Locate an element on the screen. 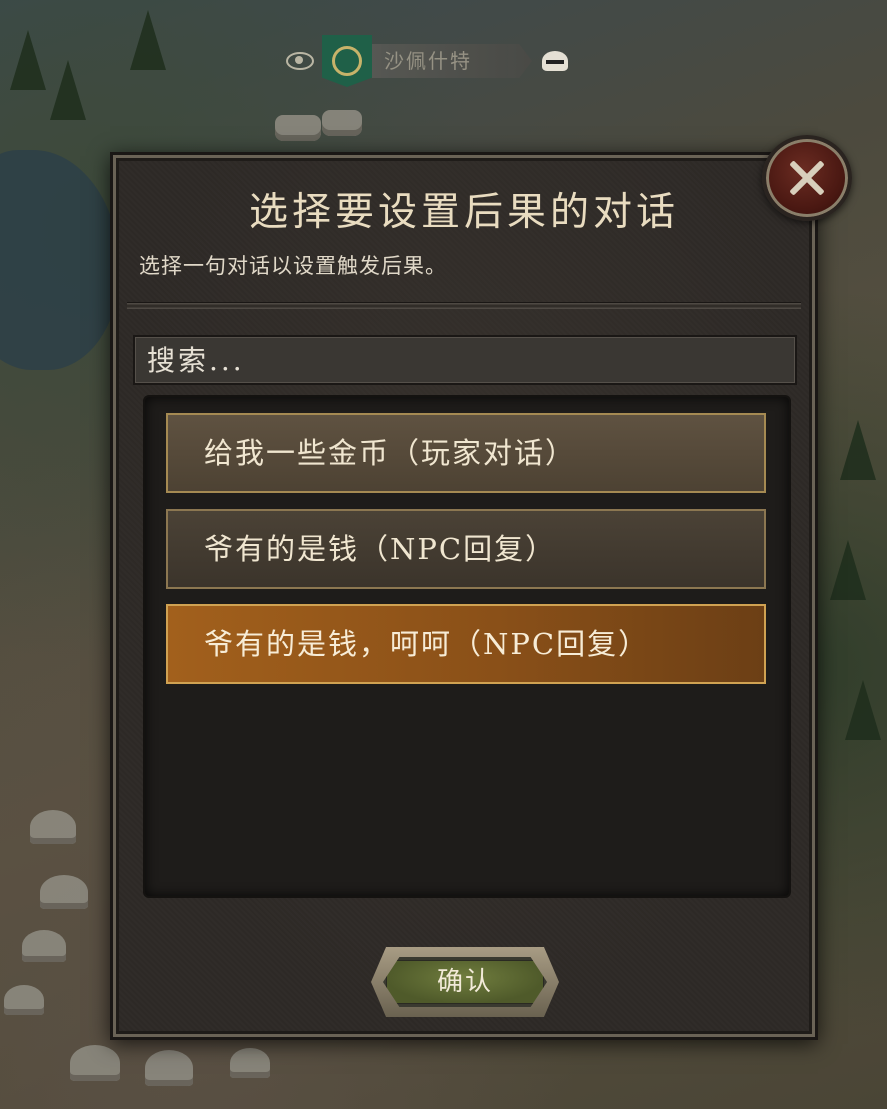 This screenshot has width=887, height=1109. confirm-button: 确认 is located at coordinates (465, 982).